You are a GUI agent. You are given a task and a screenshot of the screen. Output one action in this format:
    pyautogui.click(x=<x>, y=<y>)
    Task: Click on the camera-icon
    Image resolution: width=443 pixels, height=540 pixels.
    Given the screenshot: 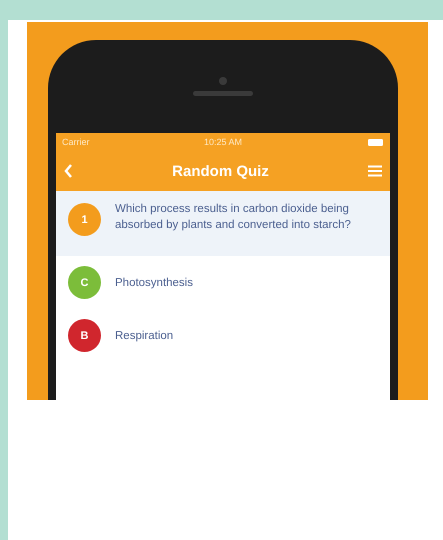 What is the action you would take?
    pyautogui.click(x=223, y=81)
    